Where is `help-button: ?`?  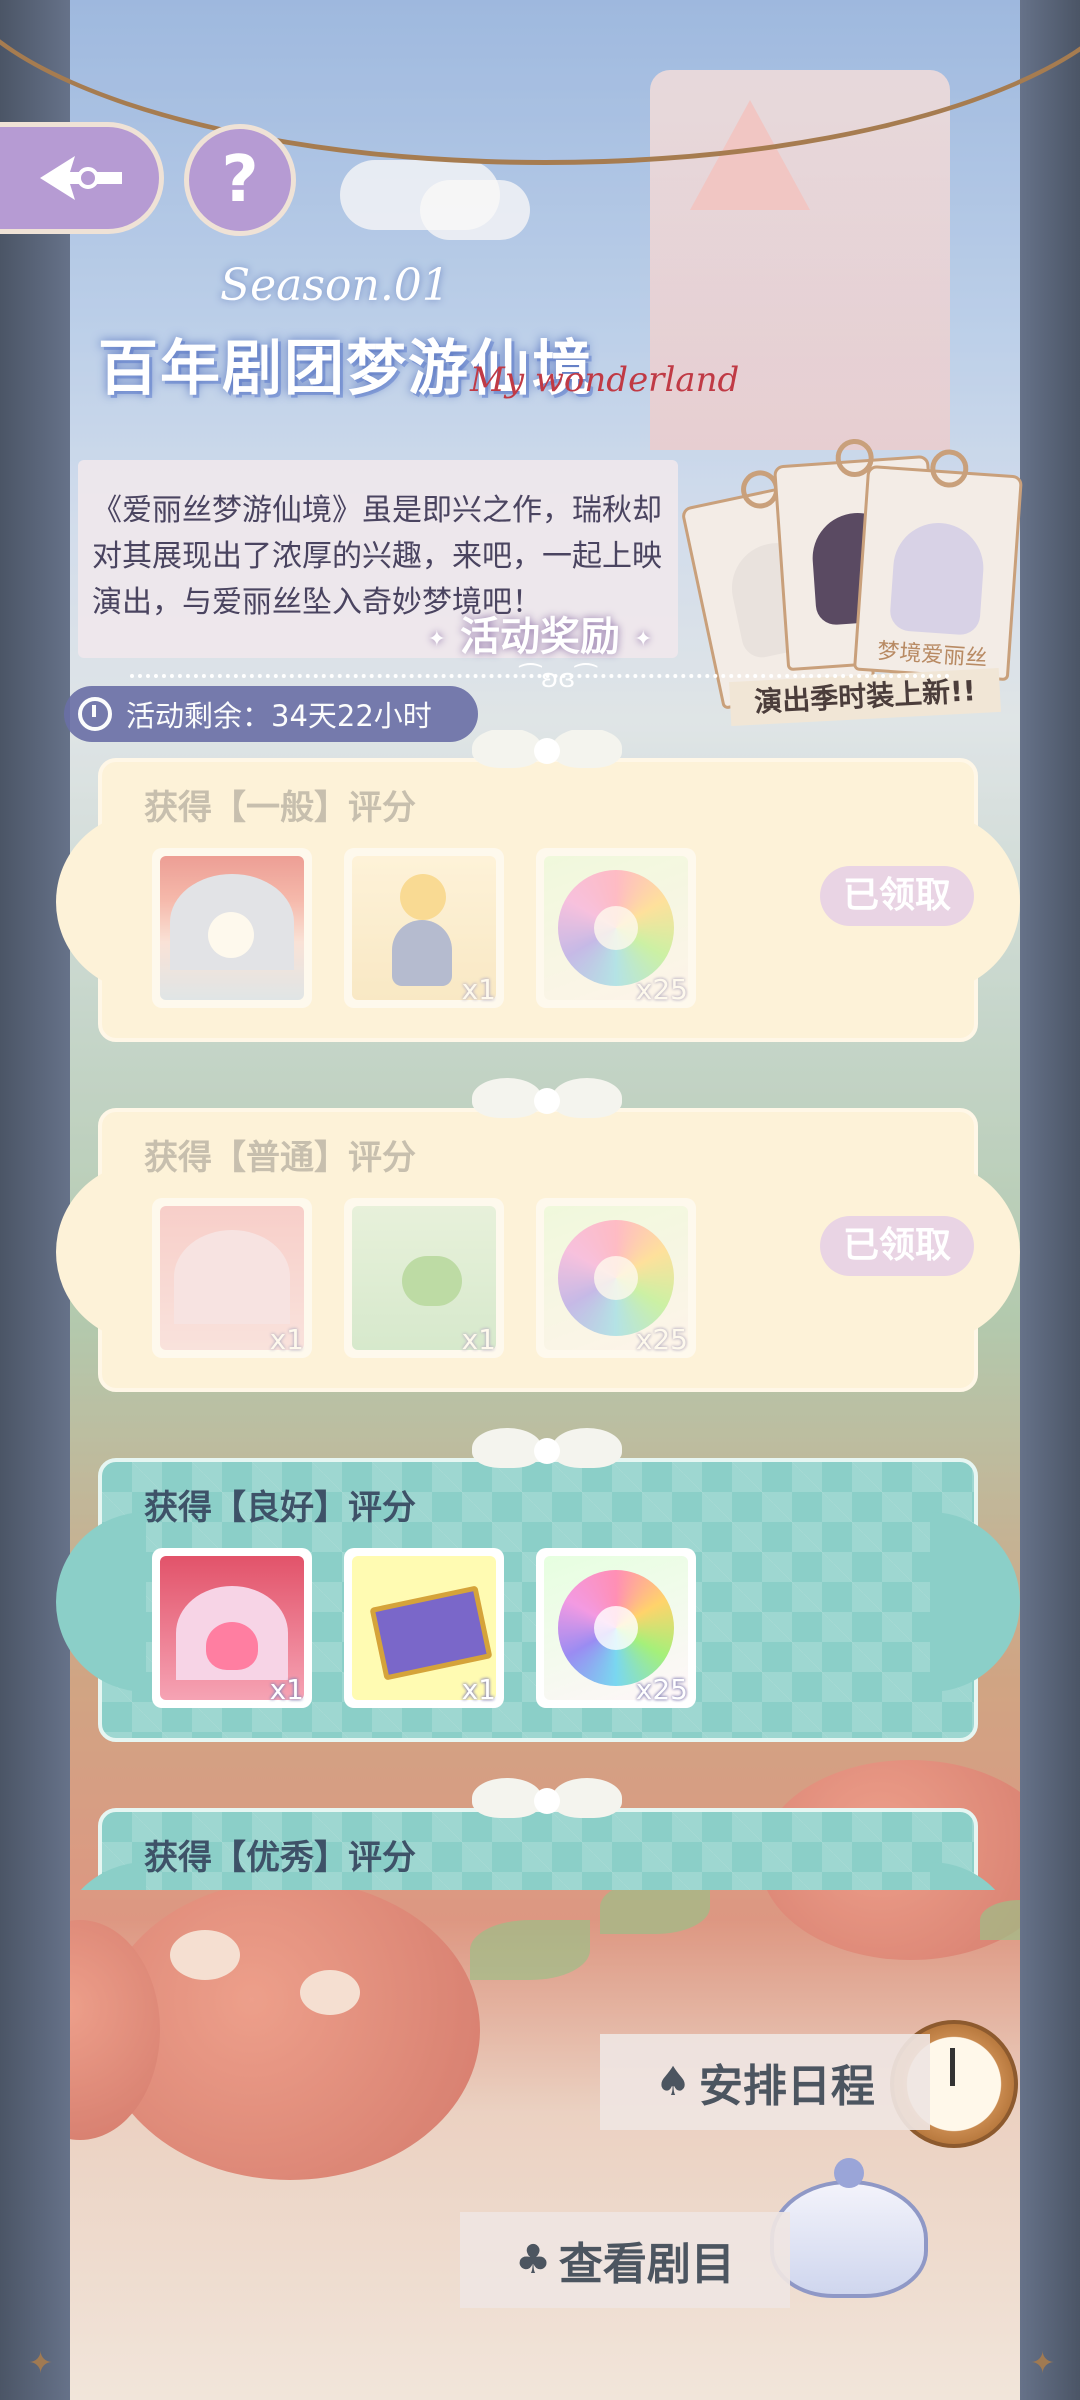
help-button: ? is located at coordinates (240, 180).